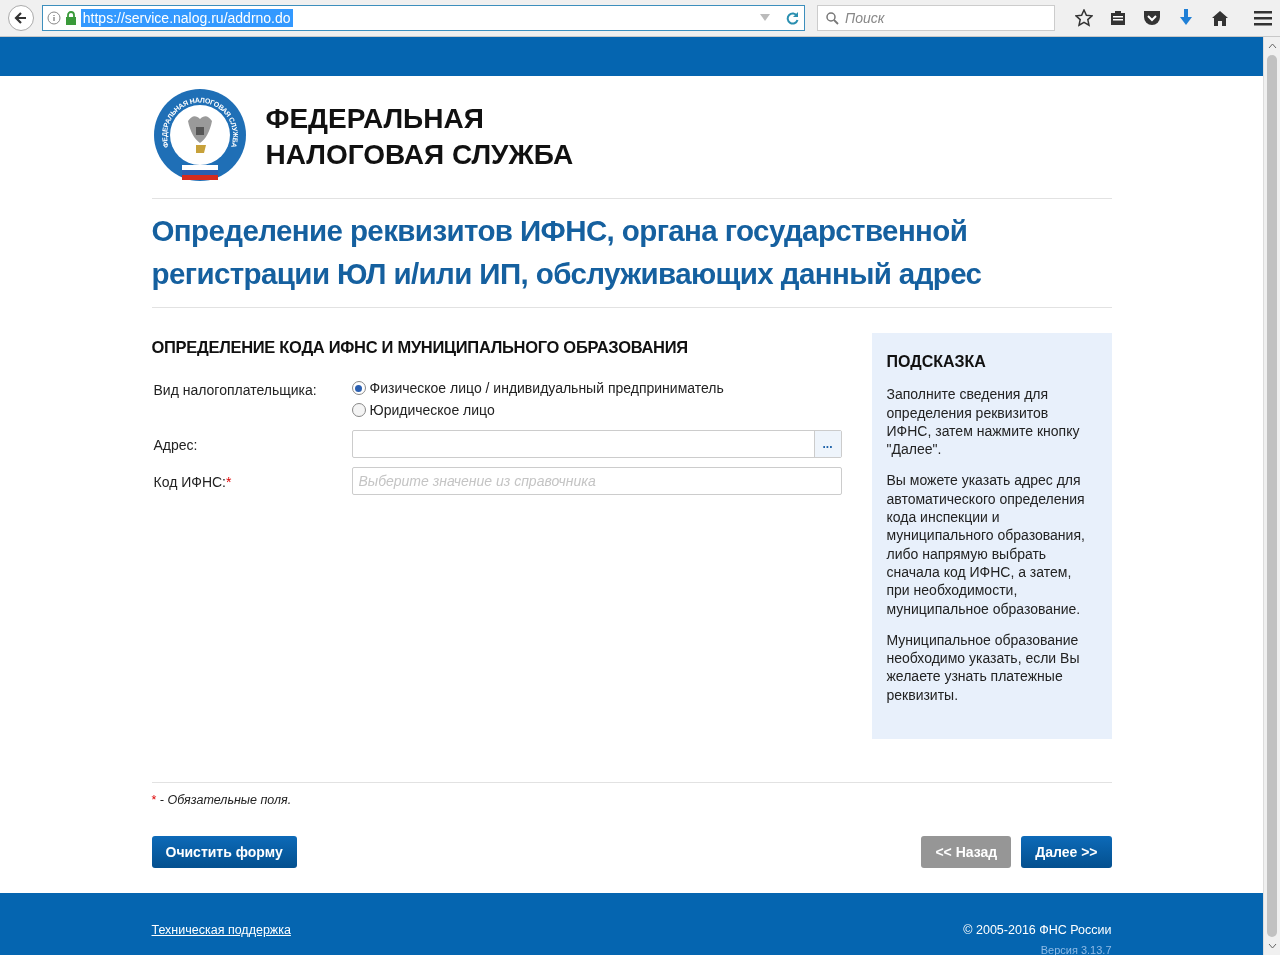 The image size is (1280, 955). Describe the element at coordinates (1084, 18) in the screenshot. I see `star-icon` at that location.